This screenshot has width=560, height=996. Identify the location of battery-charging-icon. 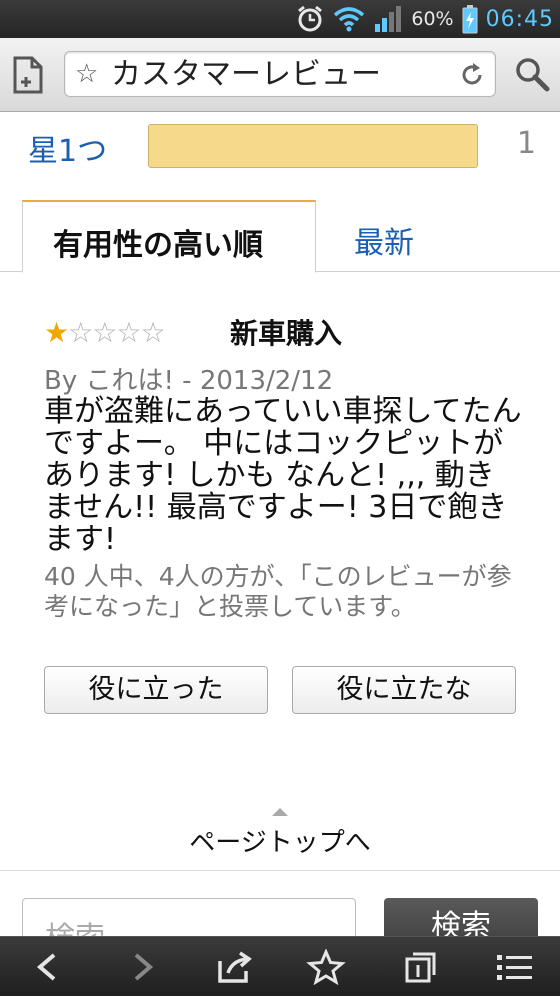
(470, 19).